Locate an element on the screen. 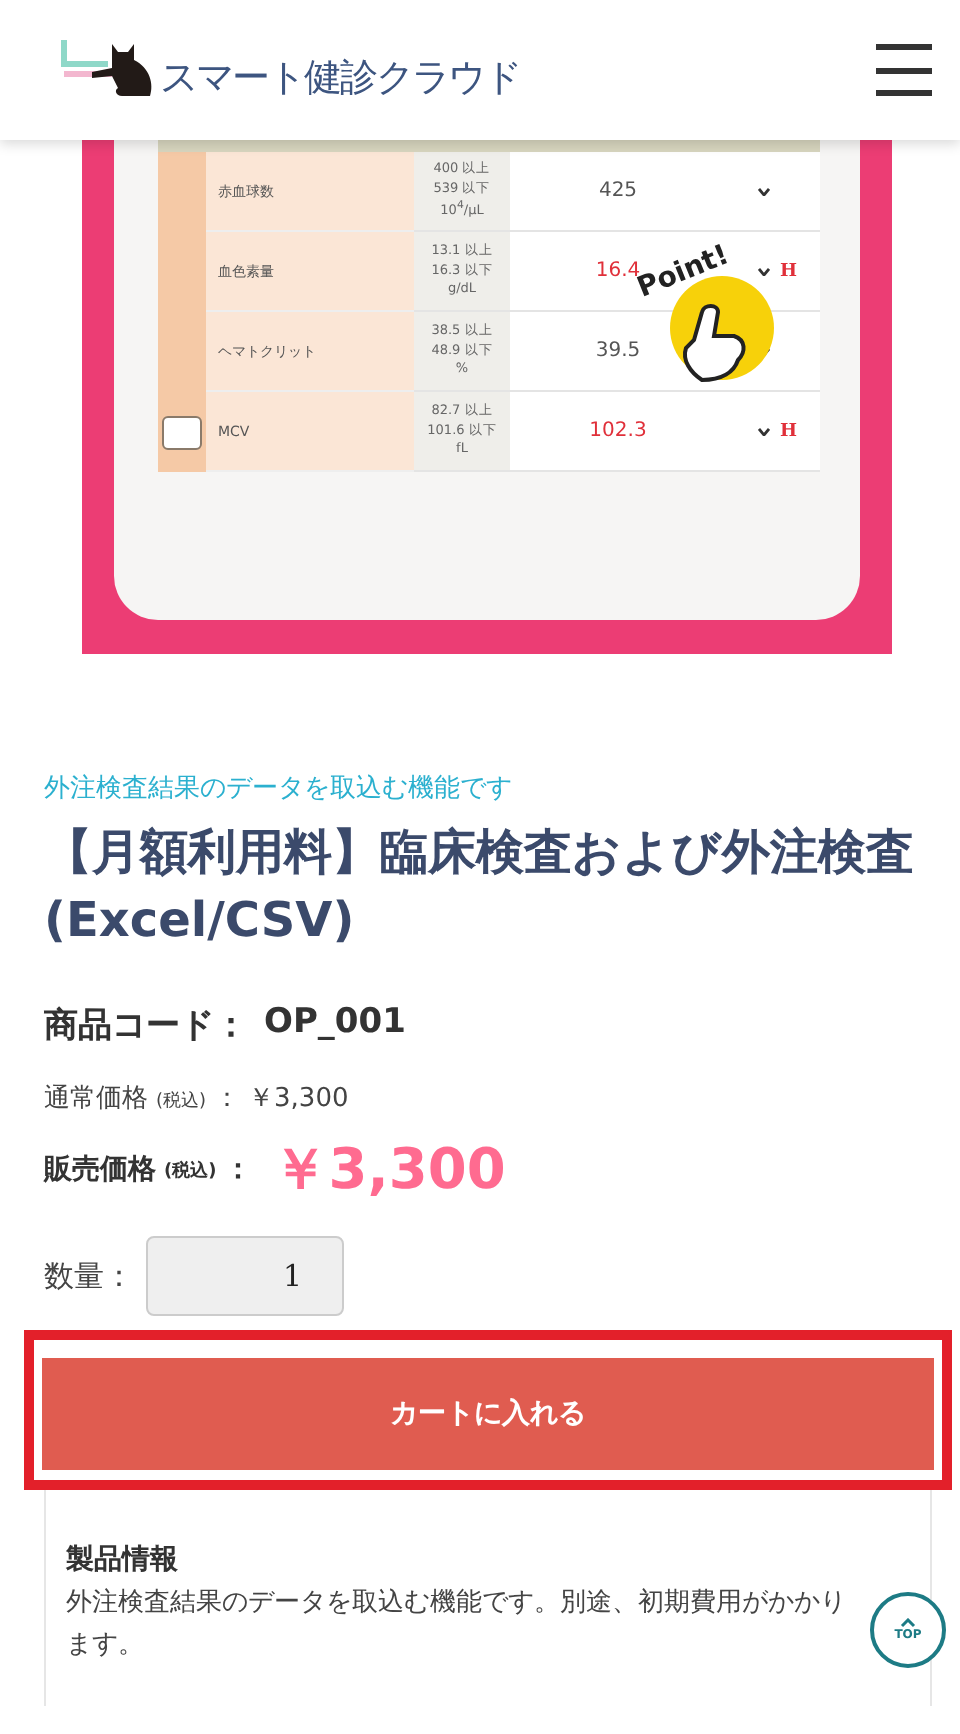 The width and height of the screenshot is (960, 1734). result-value: 39.5 is located at coordinates (618, 351).